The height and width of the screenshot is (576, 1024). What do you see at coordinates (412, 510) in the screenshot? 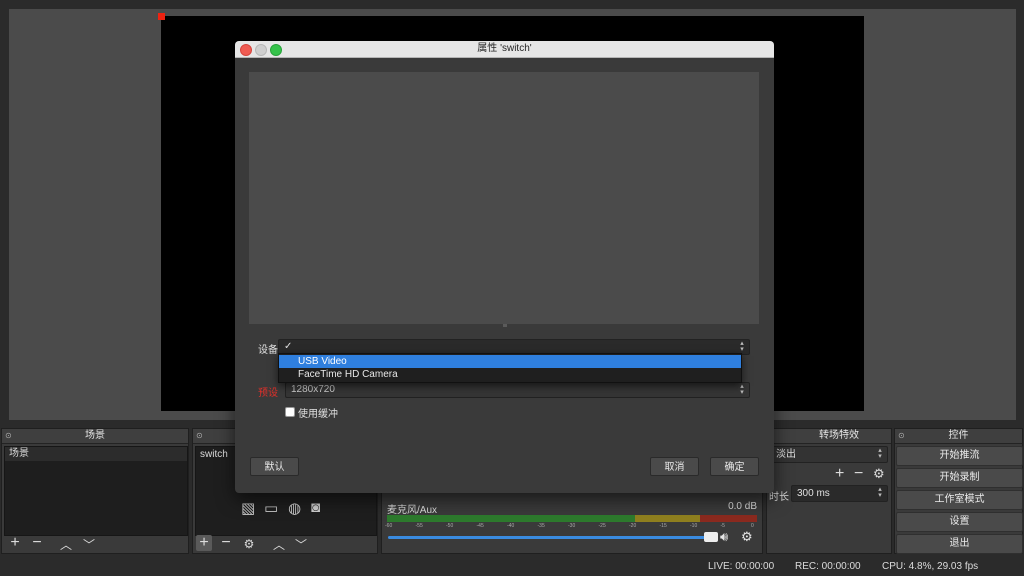
I see `mixer-channel-name: 麦克风/Aux` at bounding box center [412, 510].